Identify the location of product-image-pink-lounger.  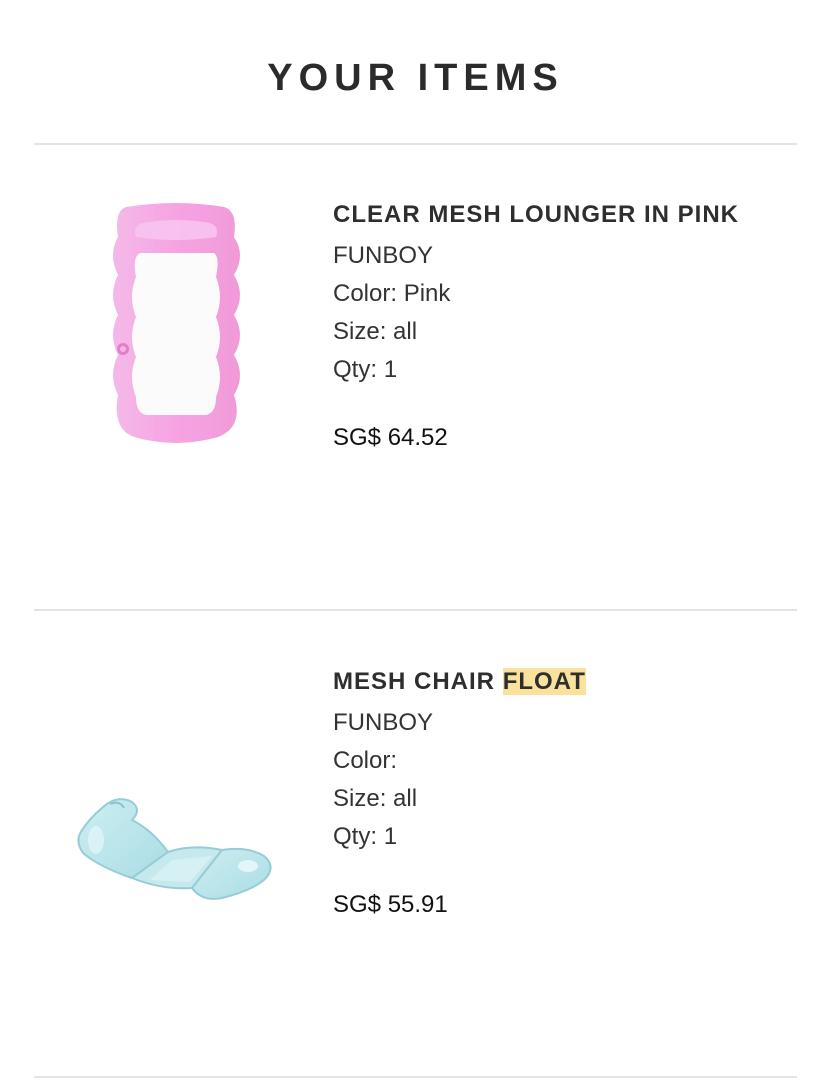
(176, 322).